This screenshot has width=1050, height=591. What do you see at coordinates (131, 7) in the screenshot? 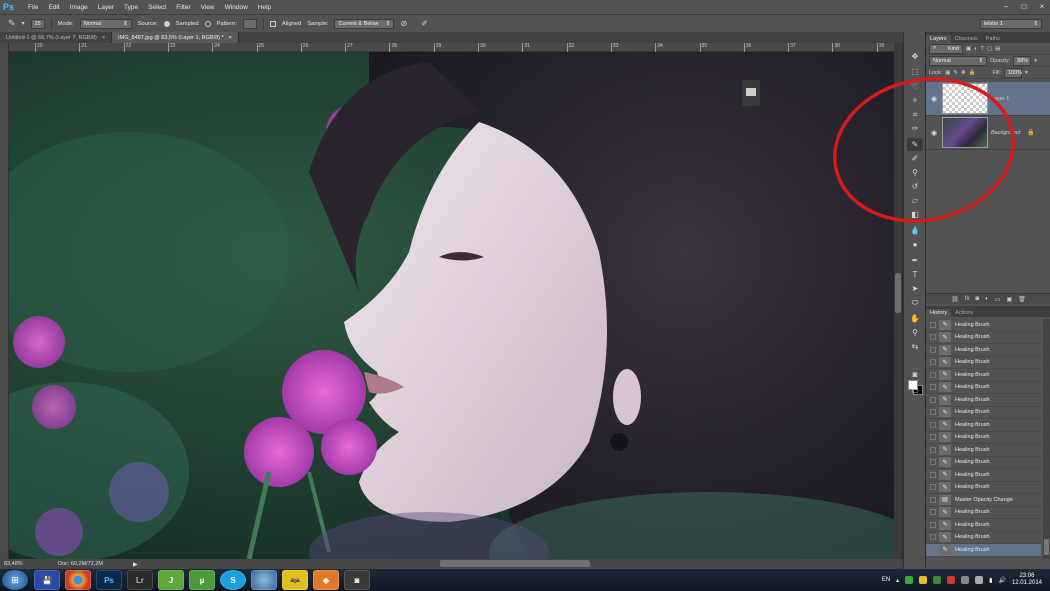
I see `menu-type: Type` at bounding box center [131, 7].